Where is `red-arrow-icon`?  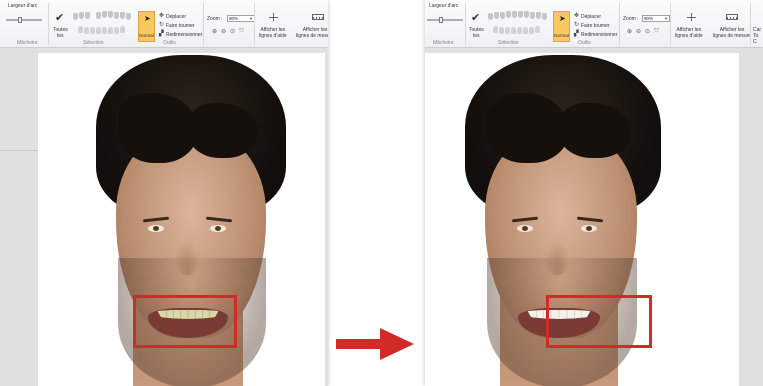 red-arrow-icon is located at coordinates (375, 344).